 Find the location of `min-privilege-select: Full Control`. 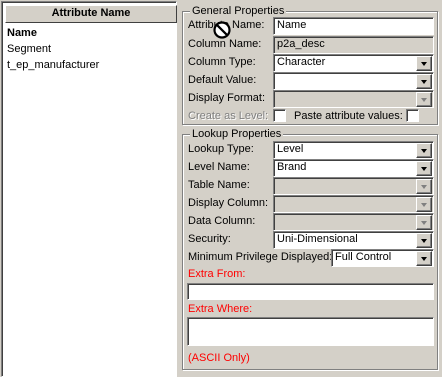

min-privilege-select: Full Control is located at coordinates (382, 258).